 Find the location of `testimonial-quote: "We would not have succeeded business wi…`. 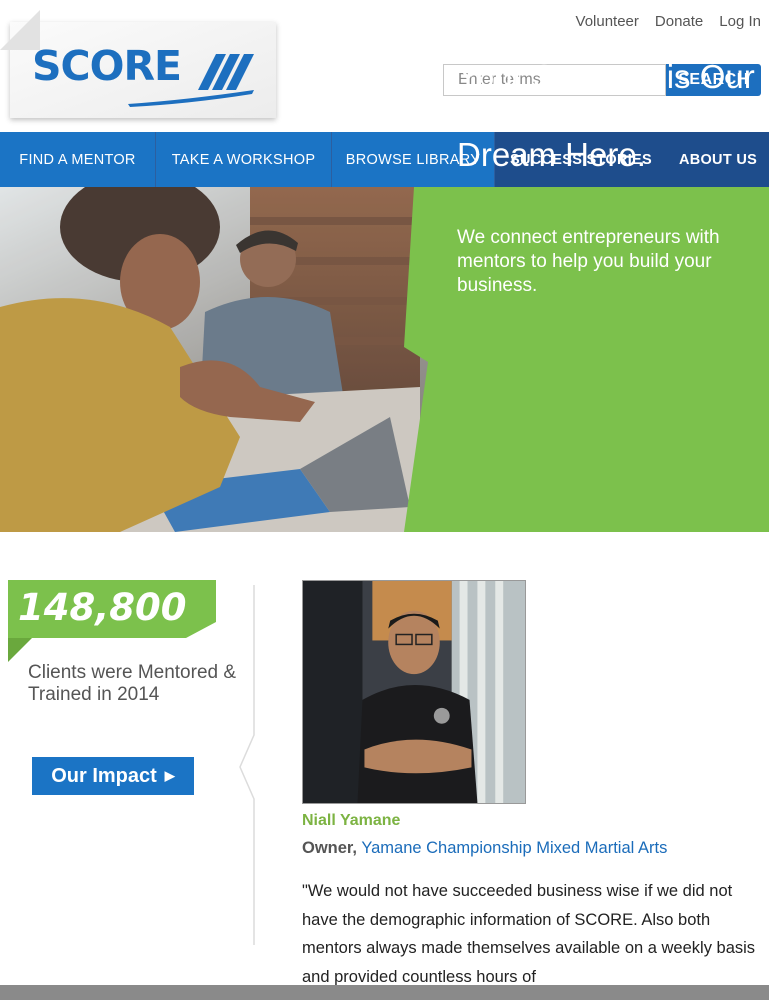

testimonial-quote: "We would not have succeeded business wi… is located at coordinates (529, 934).